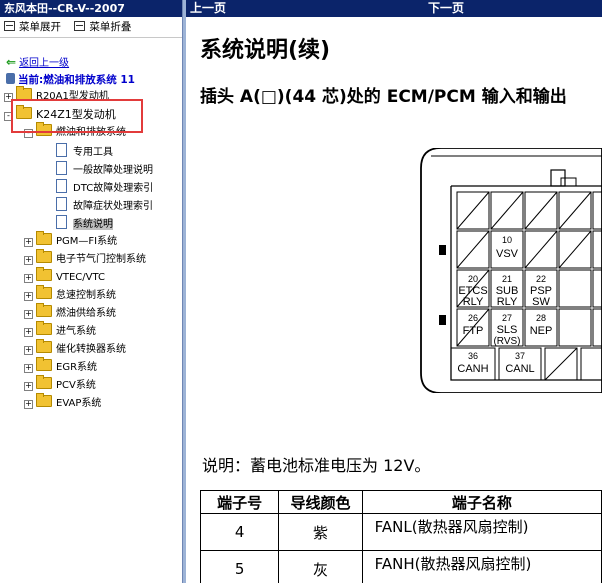 The image size is (602, 583). Describe the element at coordinates (473, 318) in the screenshot. I see `pin-number: 26` at that location.